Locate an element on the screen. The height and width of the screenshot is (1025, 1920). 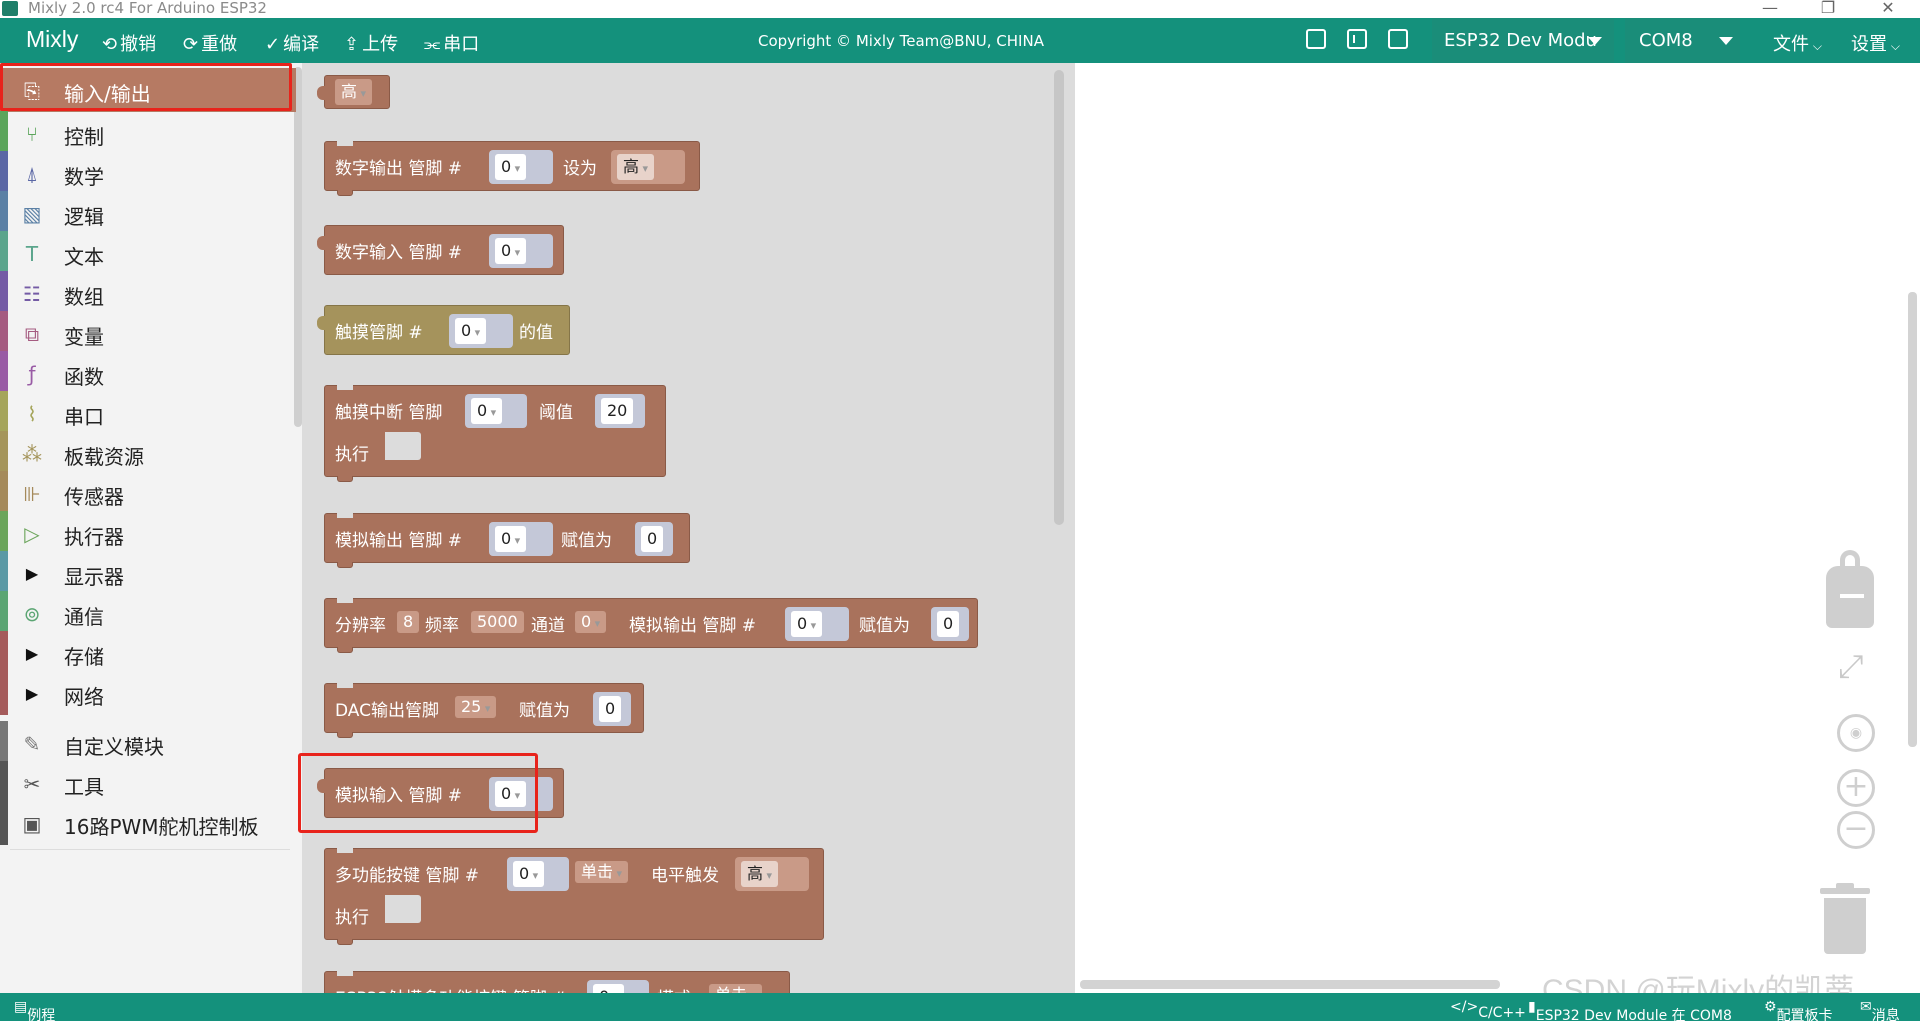
sidebar-item-4: T 文本 is located at coordinates (148, 253).